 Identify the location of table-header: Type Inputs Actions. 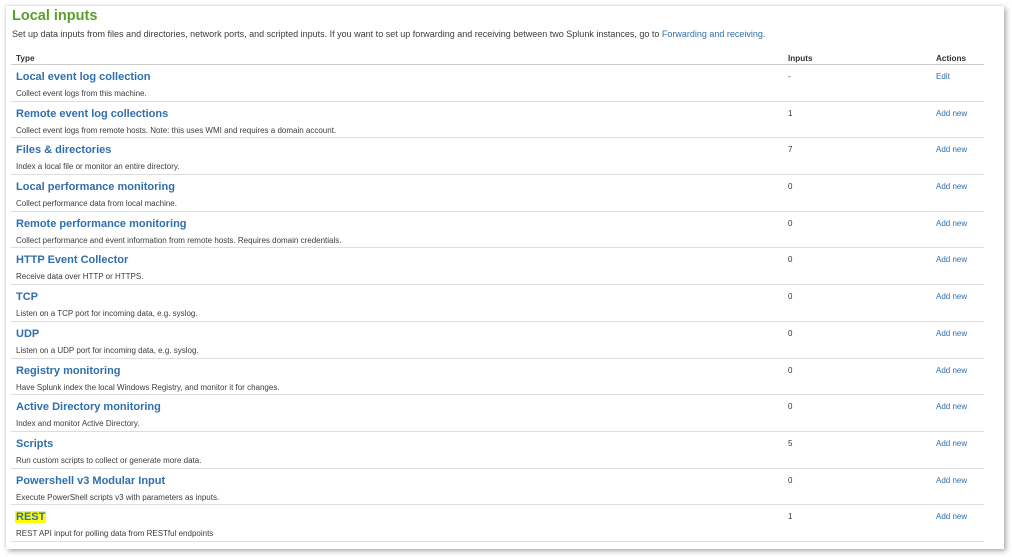
(497, 58).